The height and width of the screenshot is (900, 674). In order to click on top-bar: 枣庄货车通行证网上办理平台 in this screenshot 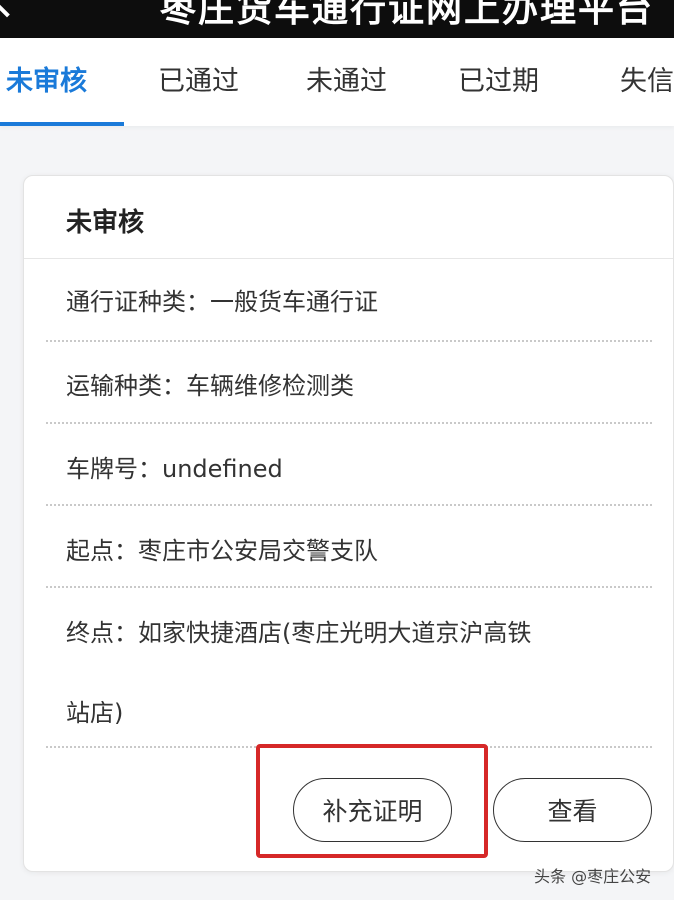, I will do `click(337, 19)`.